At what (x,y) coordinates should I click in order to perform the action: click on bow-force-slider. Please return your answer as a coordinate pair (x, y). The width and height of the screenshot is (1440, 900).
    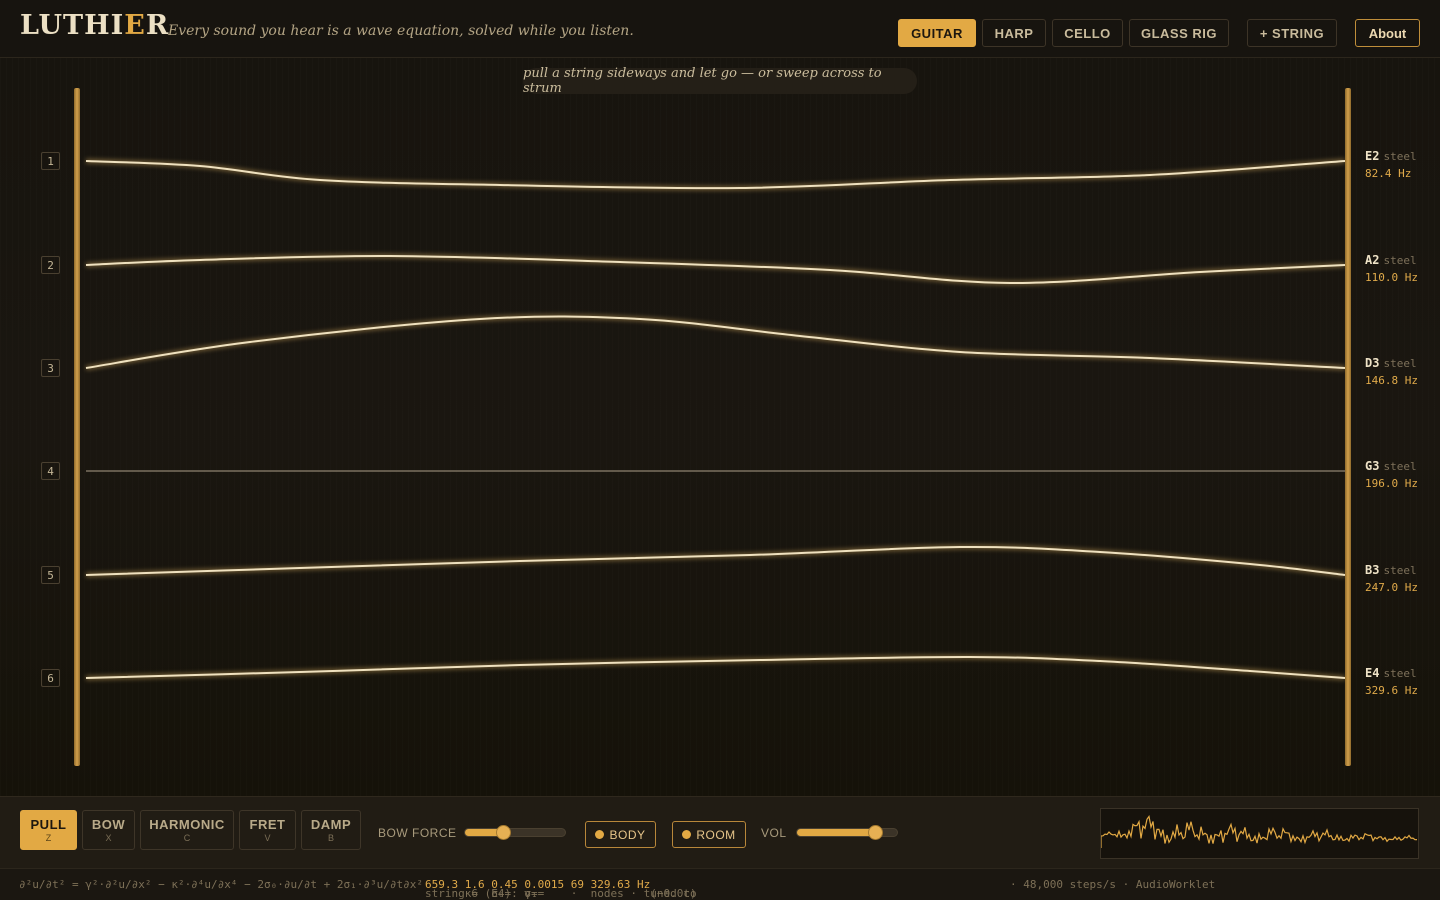
    Looking at the image, I should click on (515, 832).